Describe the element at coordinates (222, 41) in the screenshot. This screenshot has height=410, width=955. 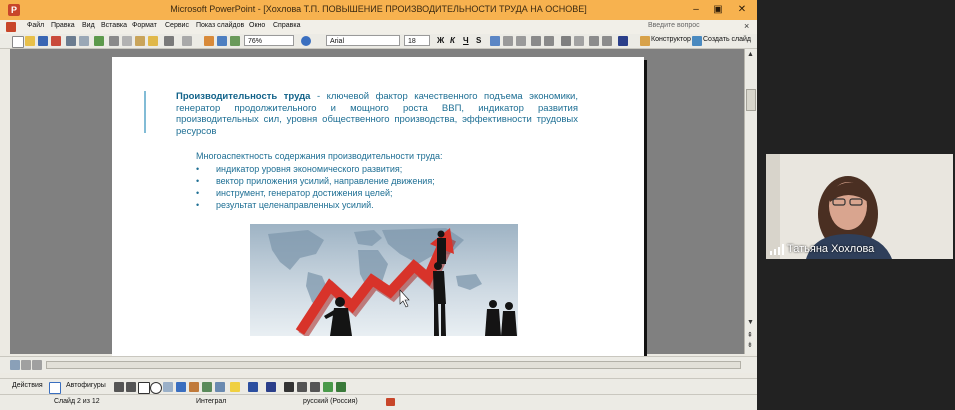
I see `insert-table-icon` at that location.